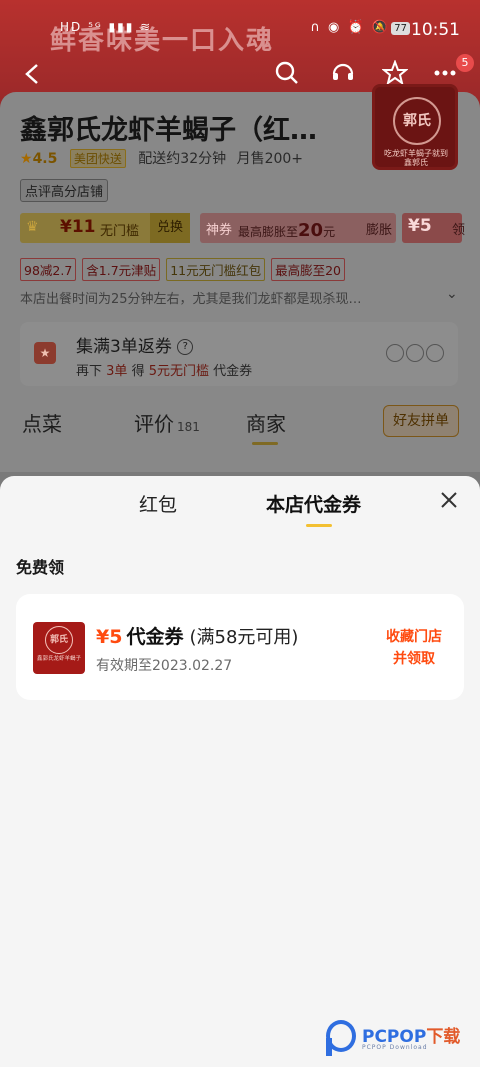 This screenshot has width=480, height=1067. I want to click on tab-reviews: 评价 181, so click(167, 422).